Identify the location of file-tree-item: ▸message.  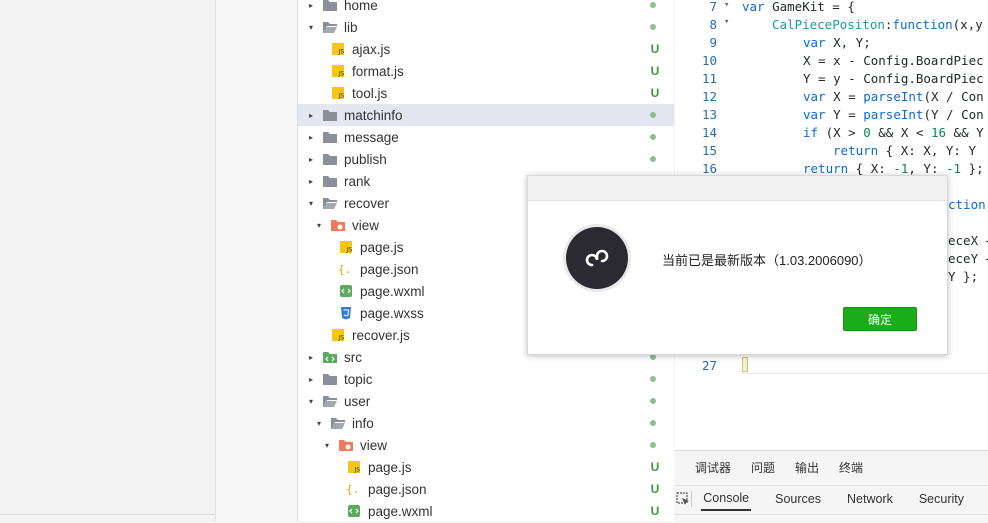
(486, 137).